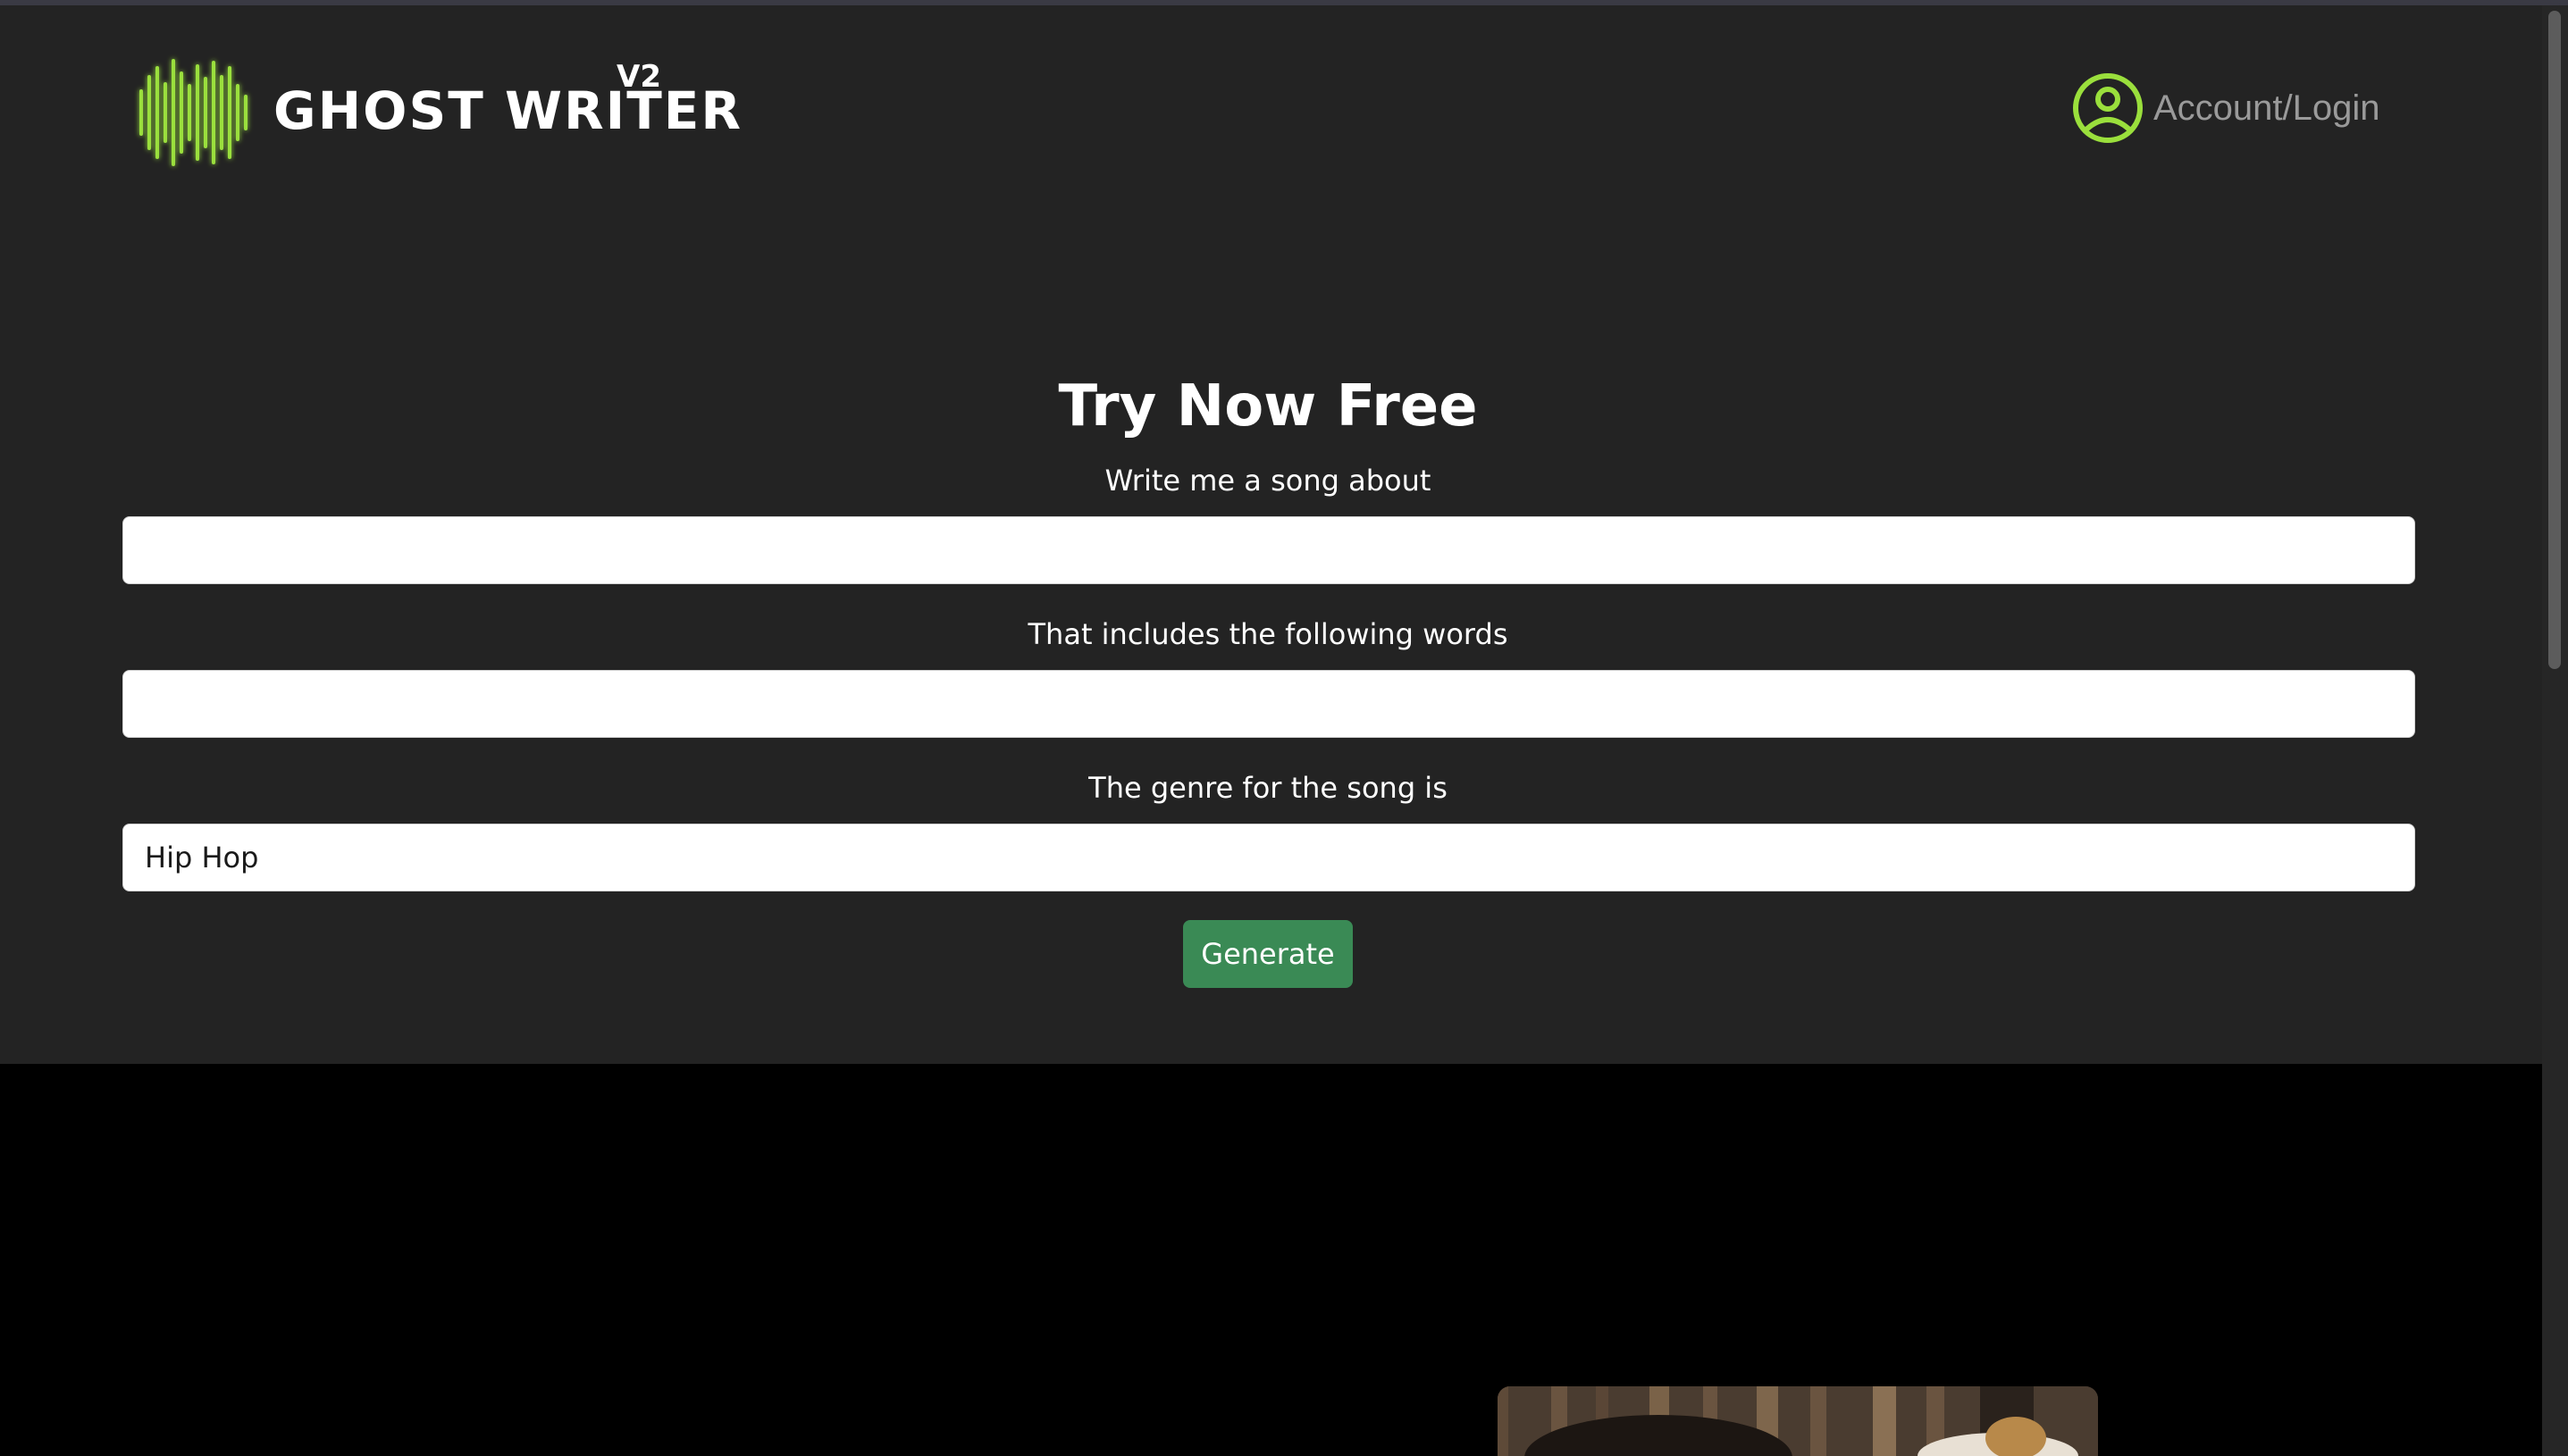  What do you see at coordinates (1267, 481) in the screenshot?
I see `topic-label: Write me a song about` at bounding box center [1267, 481].